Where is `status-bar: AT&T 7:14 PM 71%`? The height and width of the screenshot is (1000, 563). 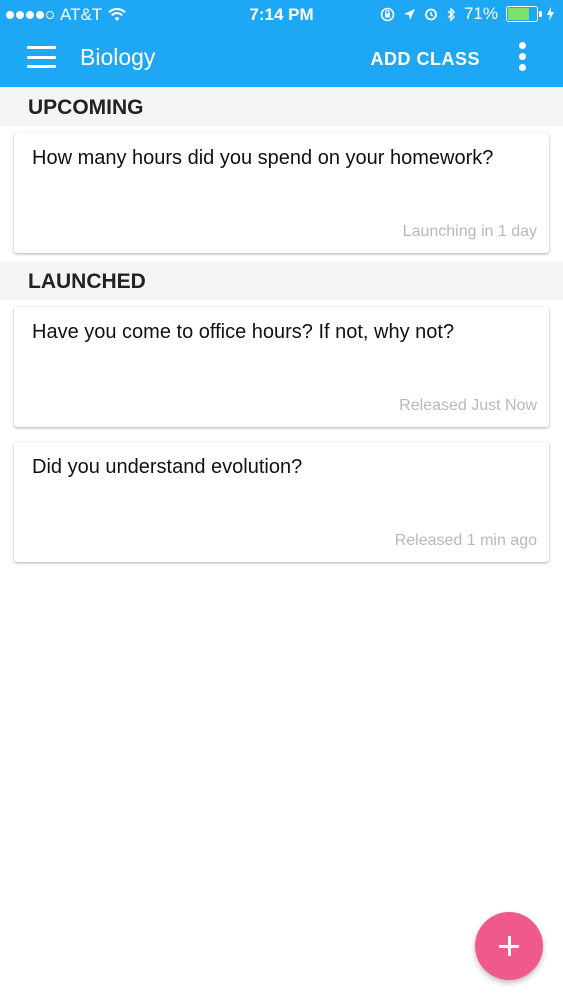 status-bar: AT&T 7:14 PM 71% is located at coordinates (281, 15).